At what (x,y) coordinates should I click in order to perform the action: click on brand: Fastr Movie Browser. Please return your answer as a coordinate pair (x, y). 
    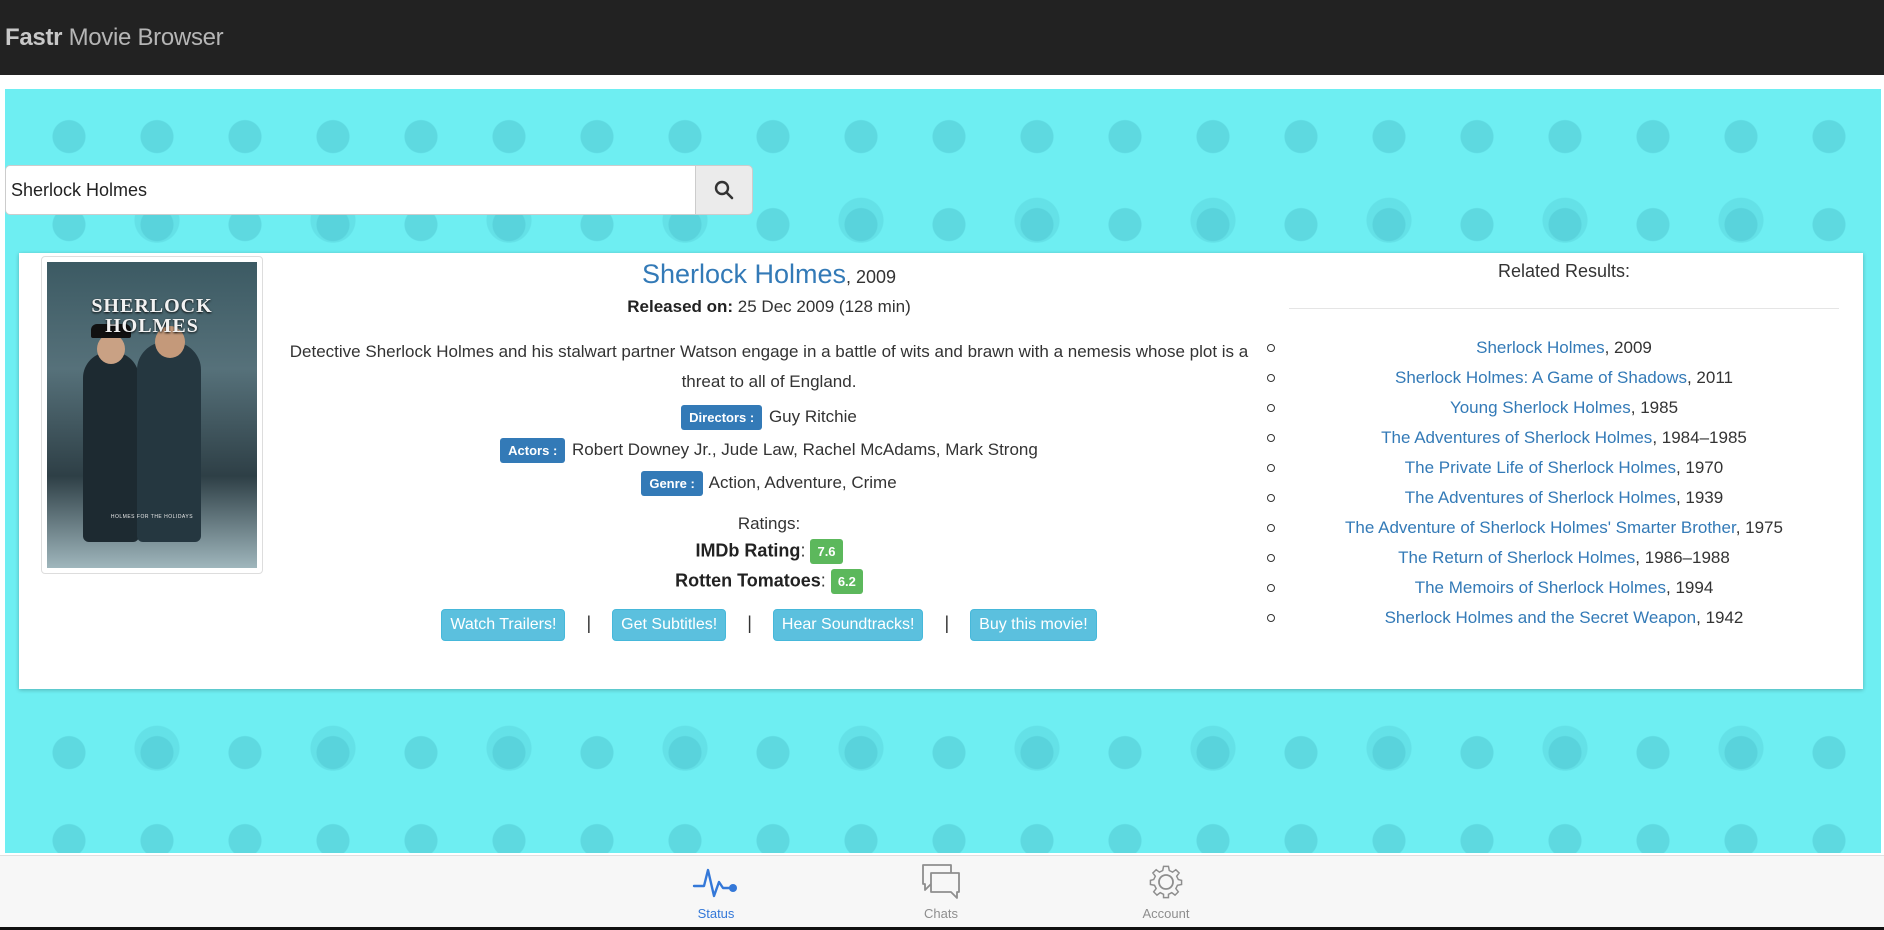
    Looking at the image, I should click on (114, 37).